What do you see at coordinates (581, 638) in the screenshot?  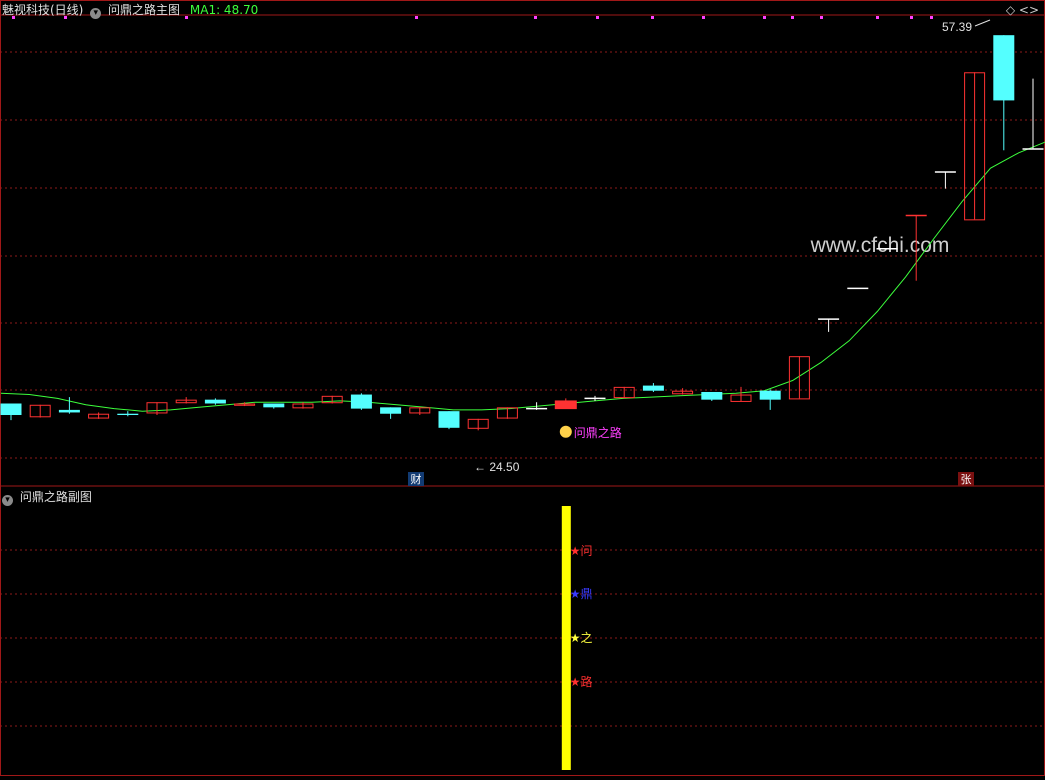 I see `star-label: ★之` at bounding box center [581, 638].